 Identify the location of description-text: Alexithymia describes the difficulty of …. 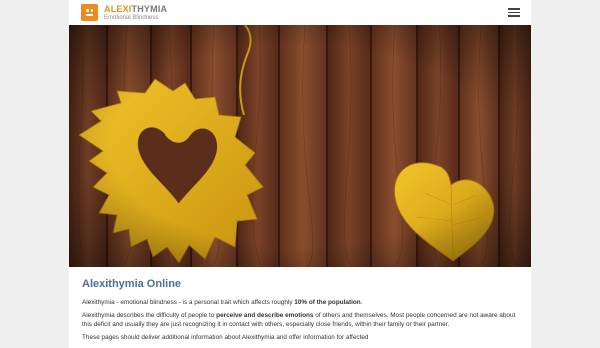
(149, 315).